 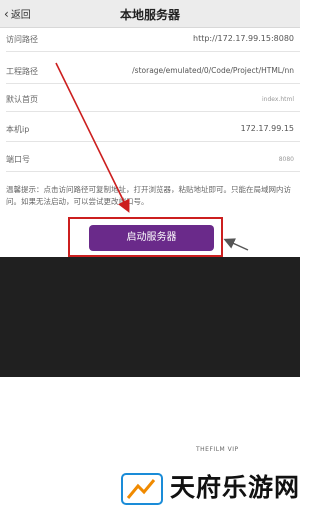 What do you see at coordinates (235, 487) in the screenshot?
I see `brand-name: 天府乐游网` at bounding box center [235, 487].